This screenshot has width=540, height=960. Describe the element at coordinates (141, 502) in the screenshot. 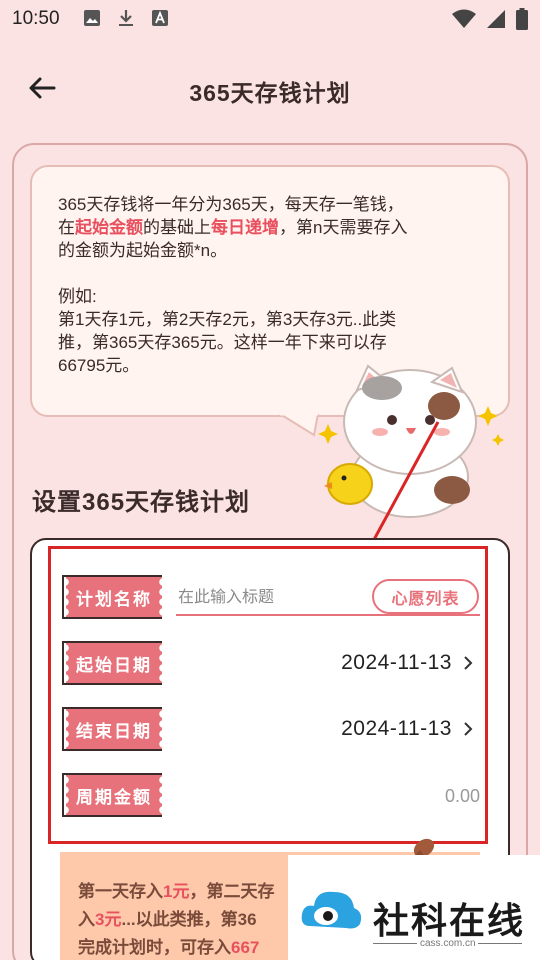

I see `section-title: 设置365天存钱计划` at that location.